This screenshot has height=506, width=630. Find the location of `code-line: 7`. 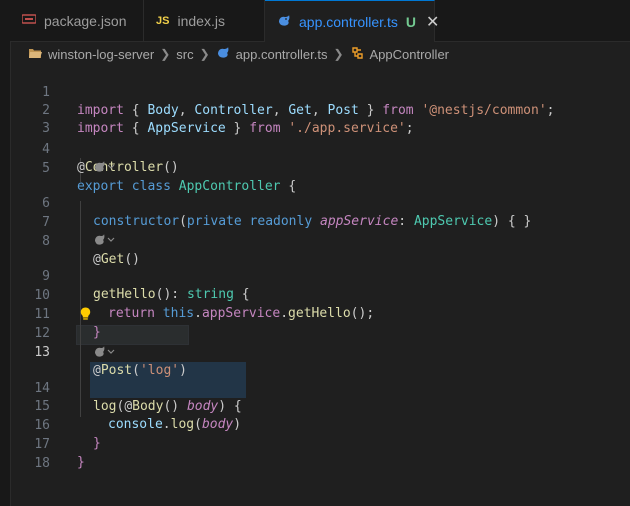

code-line: 7 is located at coordinates (320, 213).